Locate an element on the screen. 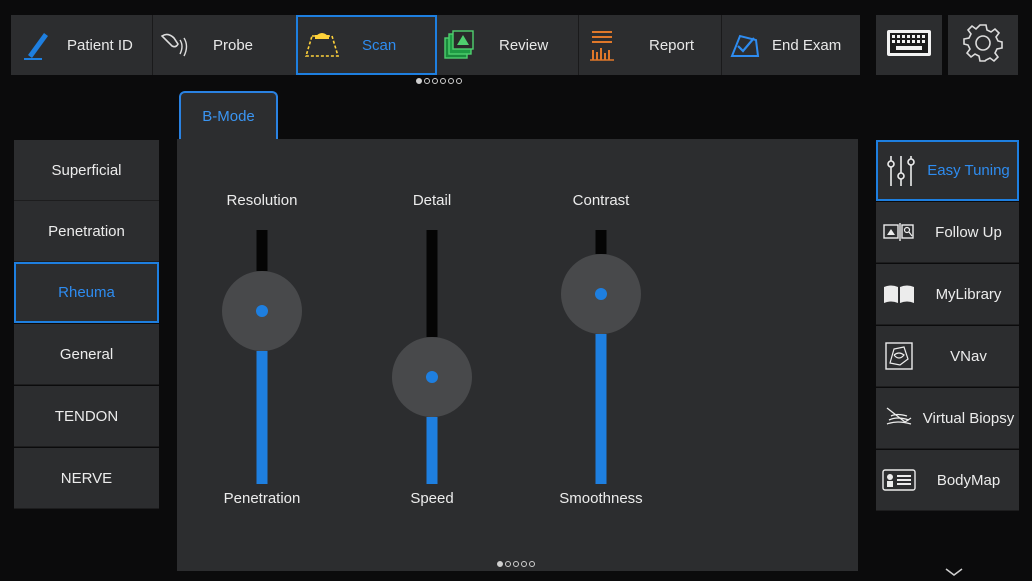 The height and width of the screenshot is (581, 1032). end-exam-icon is located at coordinates (744, 45).